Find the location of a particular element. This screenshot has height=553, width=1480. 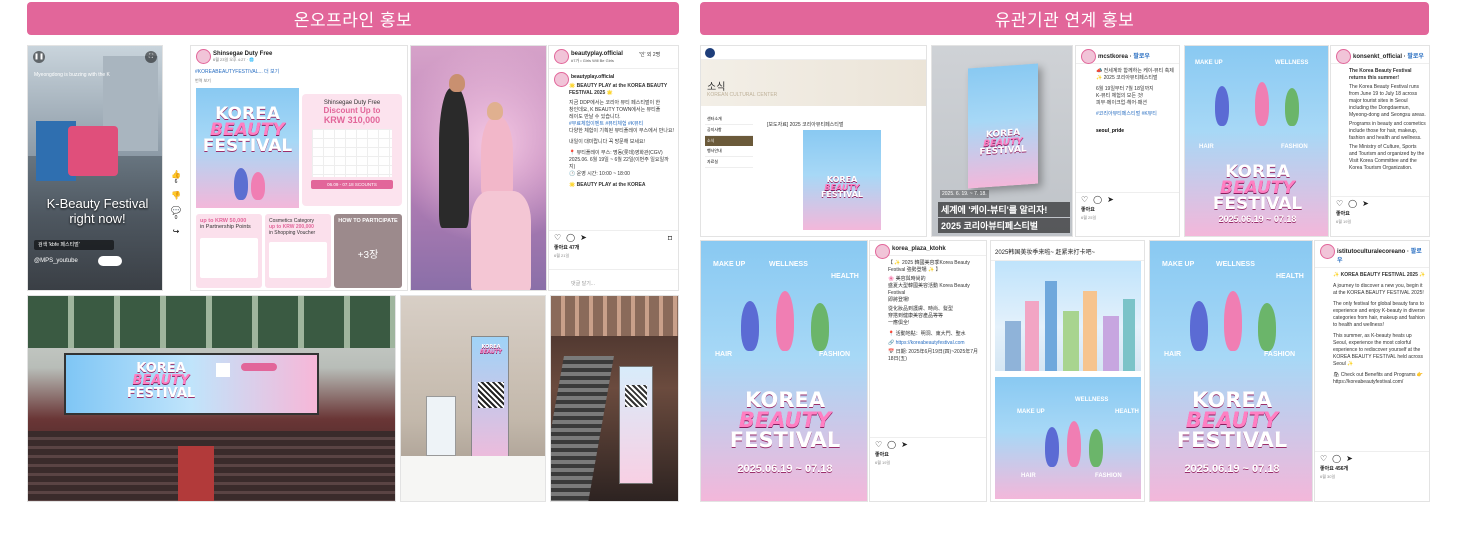

howto-card: HOW TO PARTICIPATE +3장 is located at coordinates (368, 251).